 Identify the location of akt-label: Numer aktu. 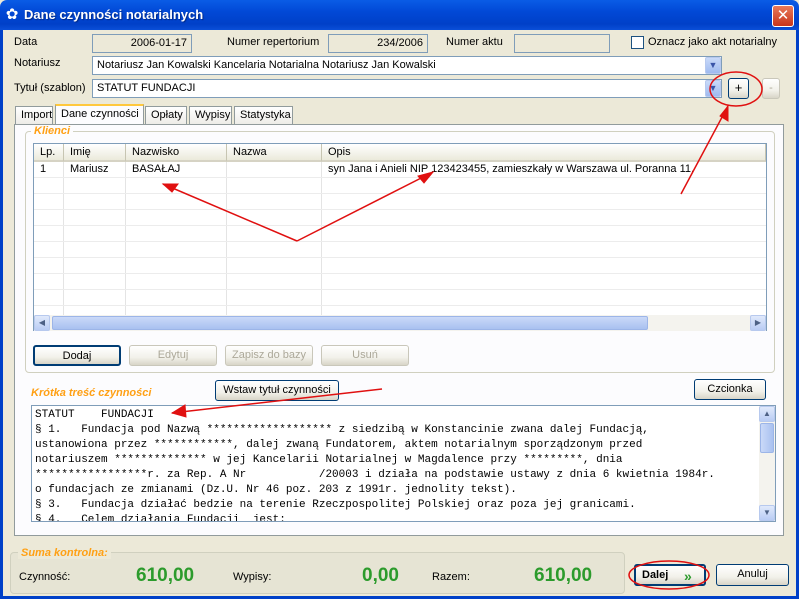
(474, 42).